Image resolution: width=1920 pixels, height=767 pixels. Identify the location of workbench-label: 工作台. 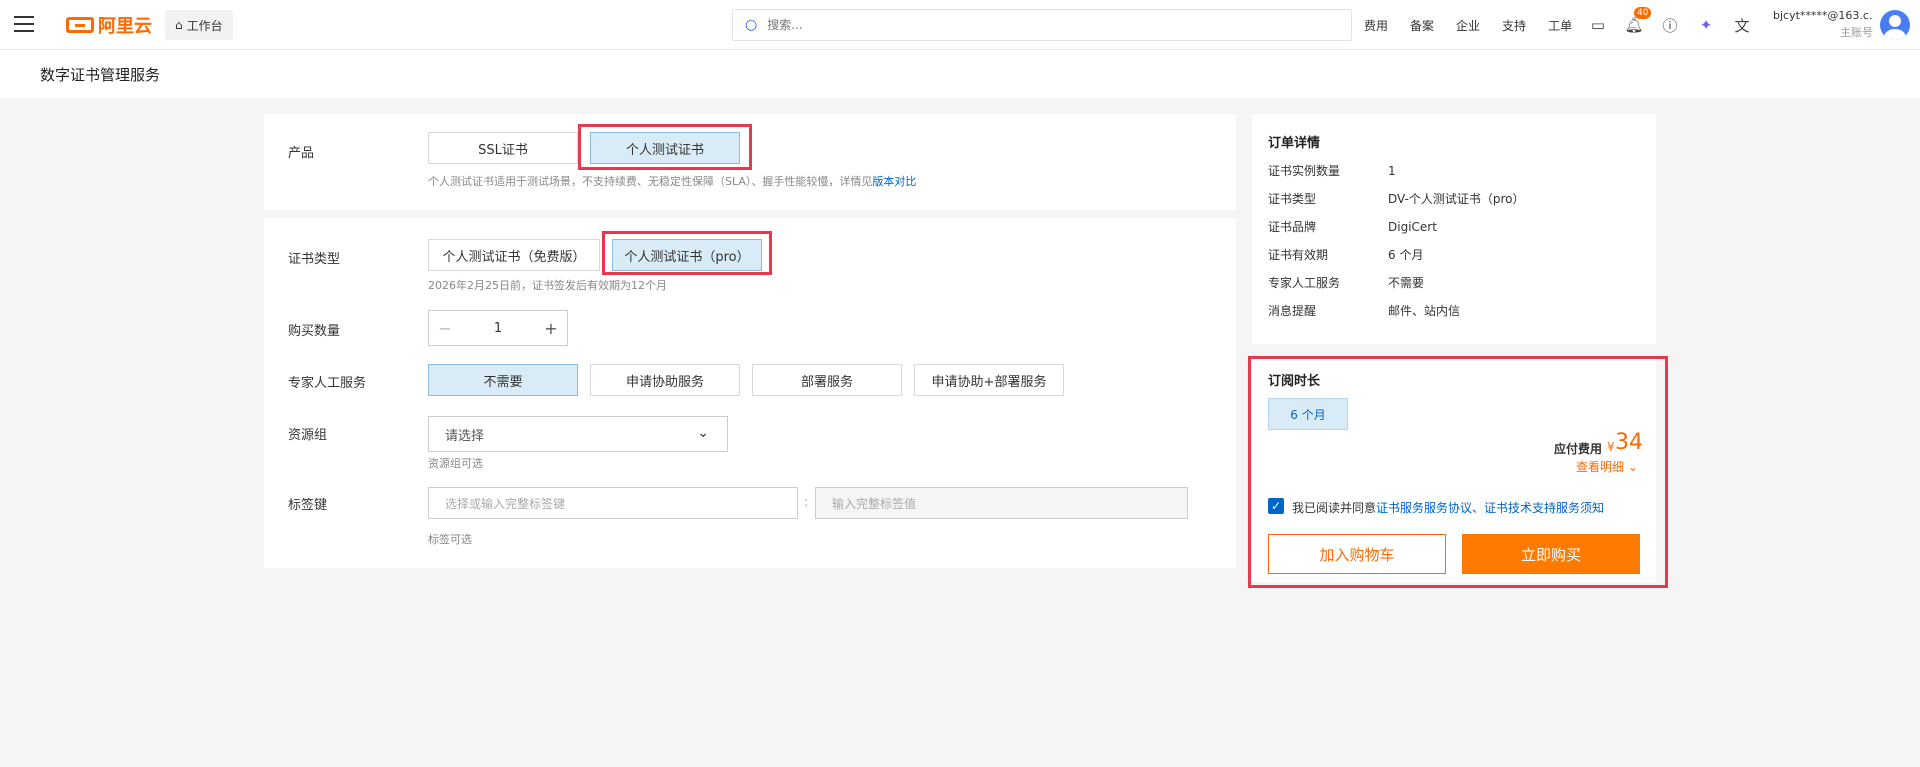
(204, 25).